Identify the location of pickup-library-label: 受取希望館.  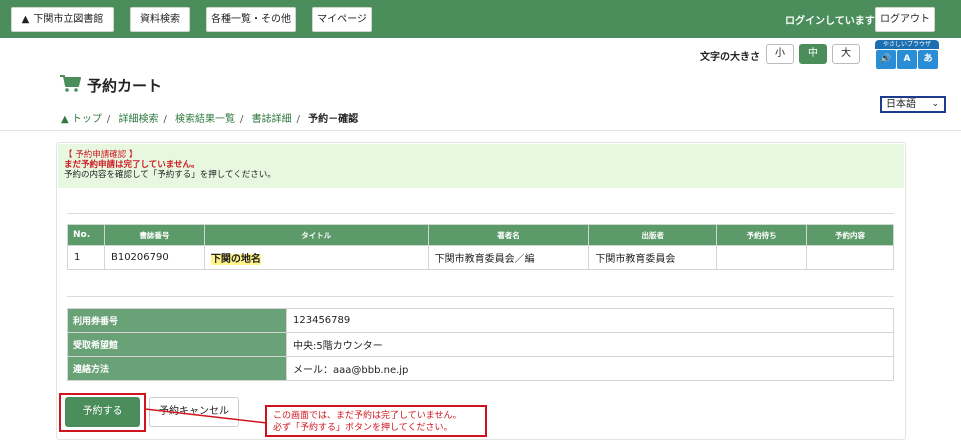
(177, 344).